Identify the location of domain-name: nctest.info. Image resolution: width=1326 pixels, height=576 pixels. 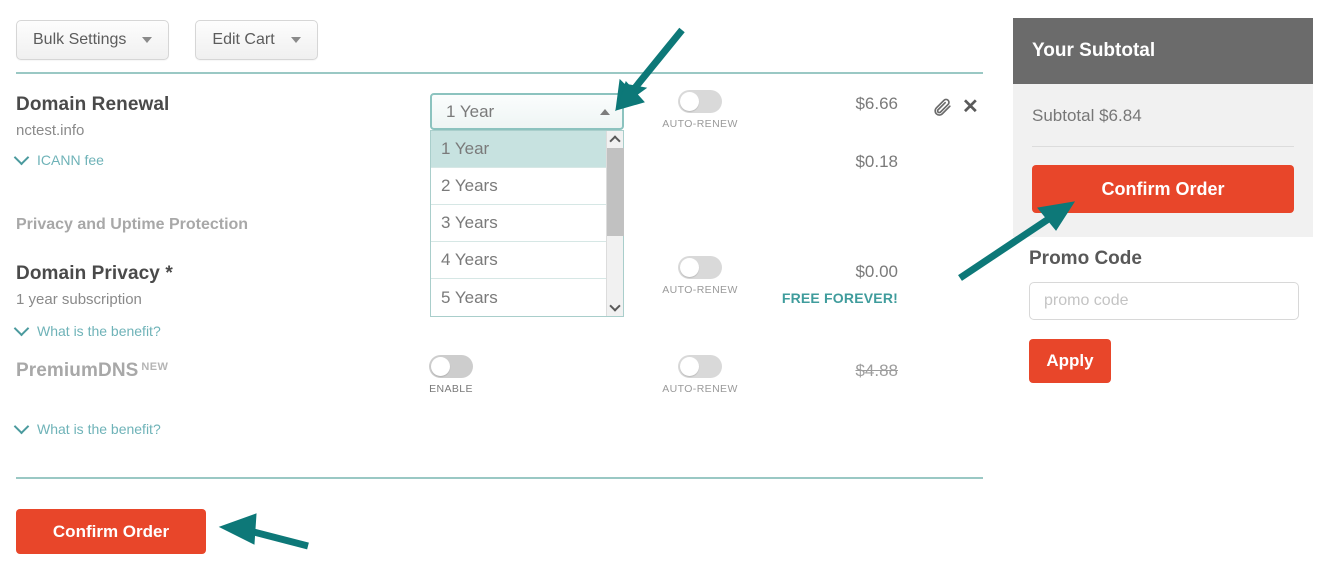
(50, 130).